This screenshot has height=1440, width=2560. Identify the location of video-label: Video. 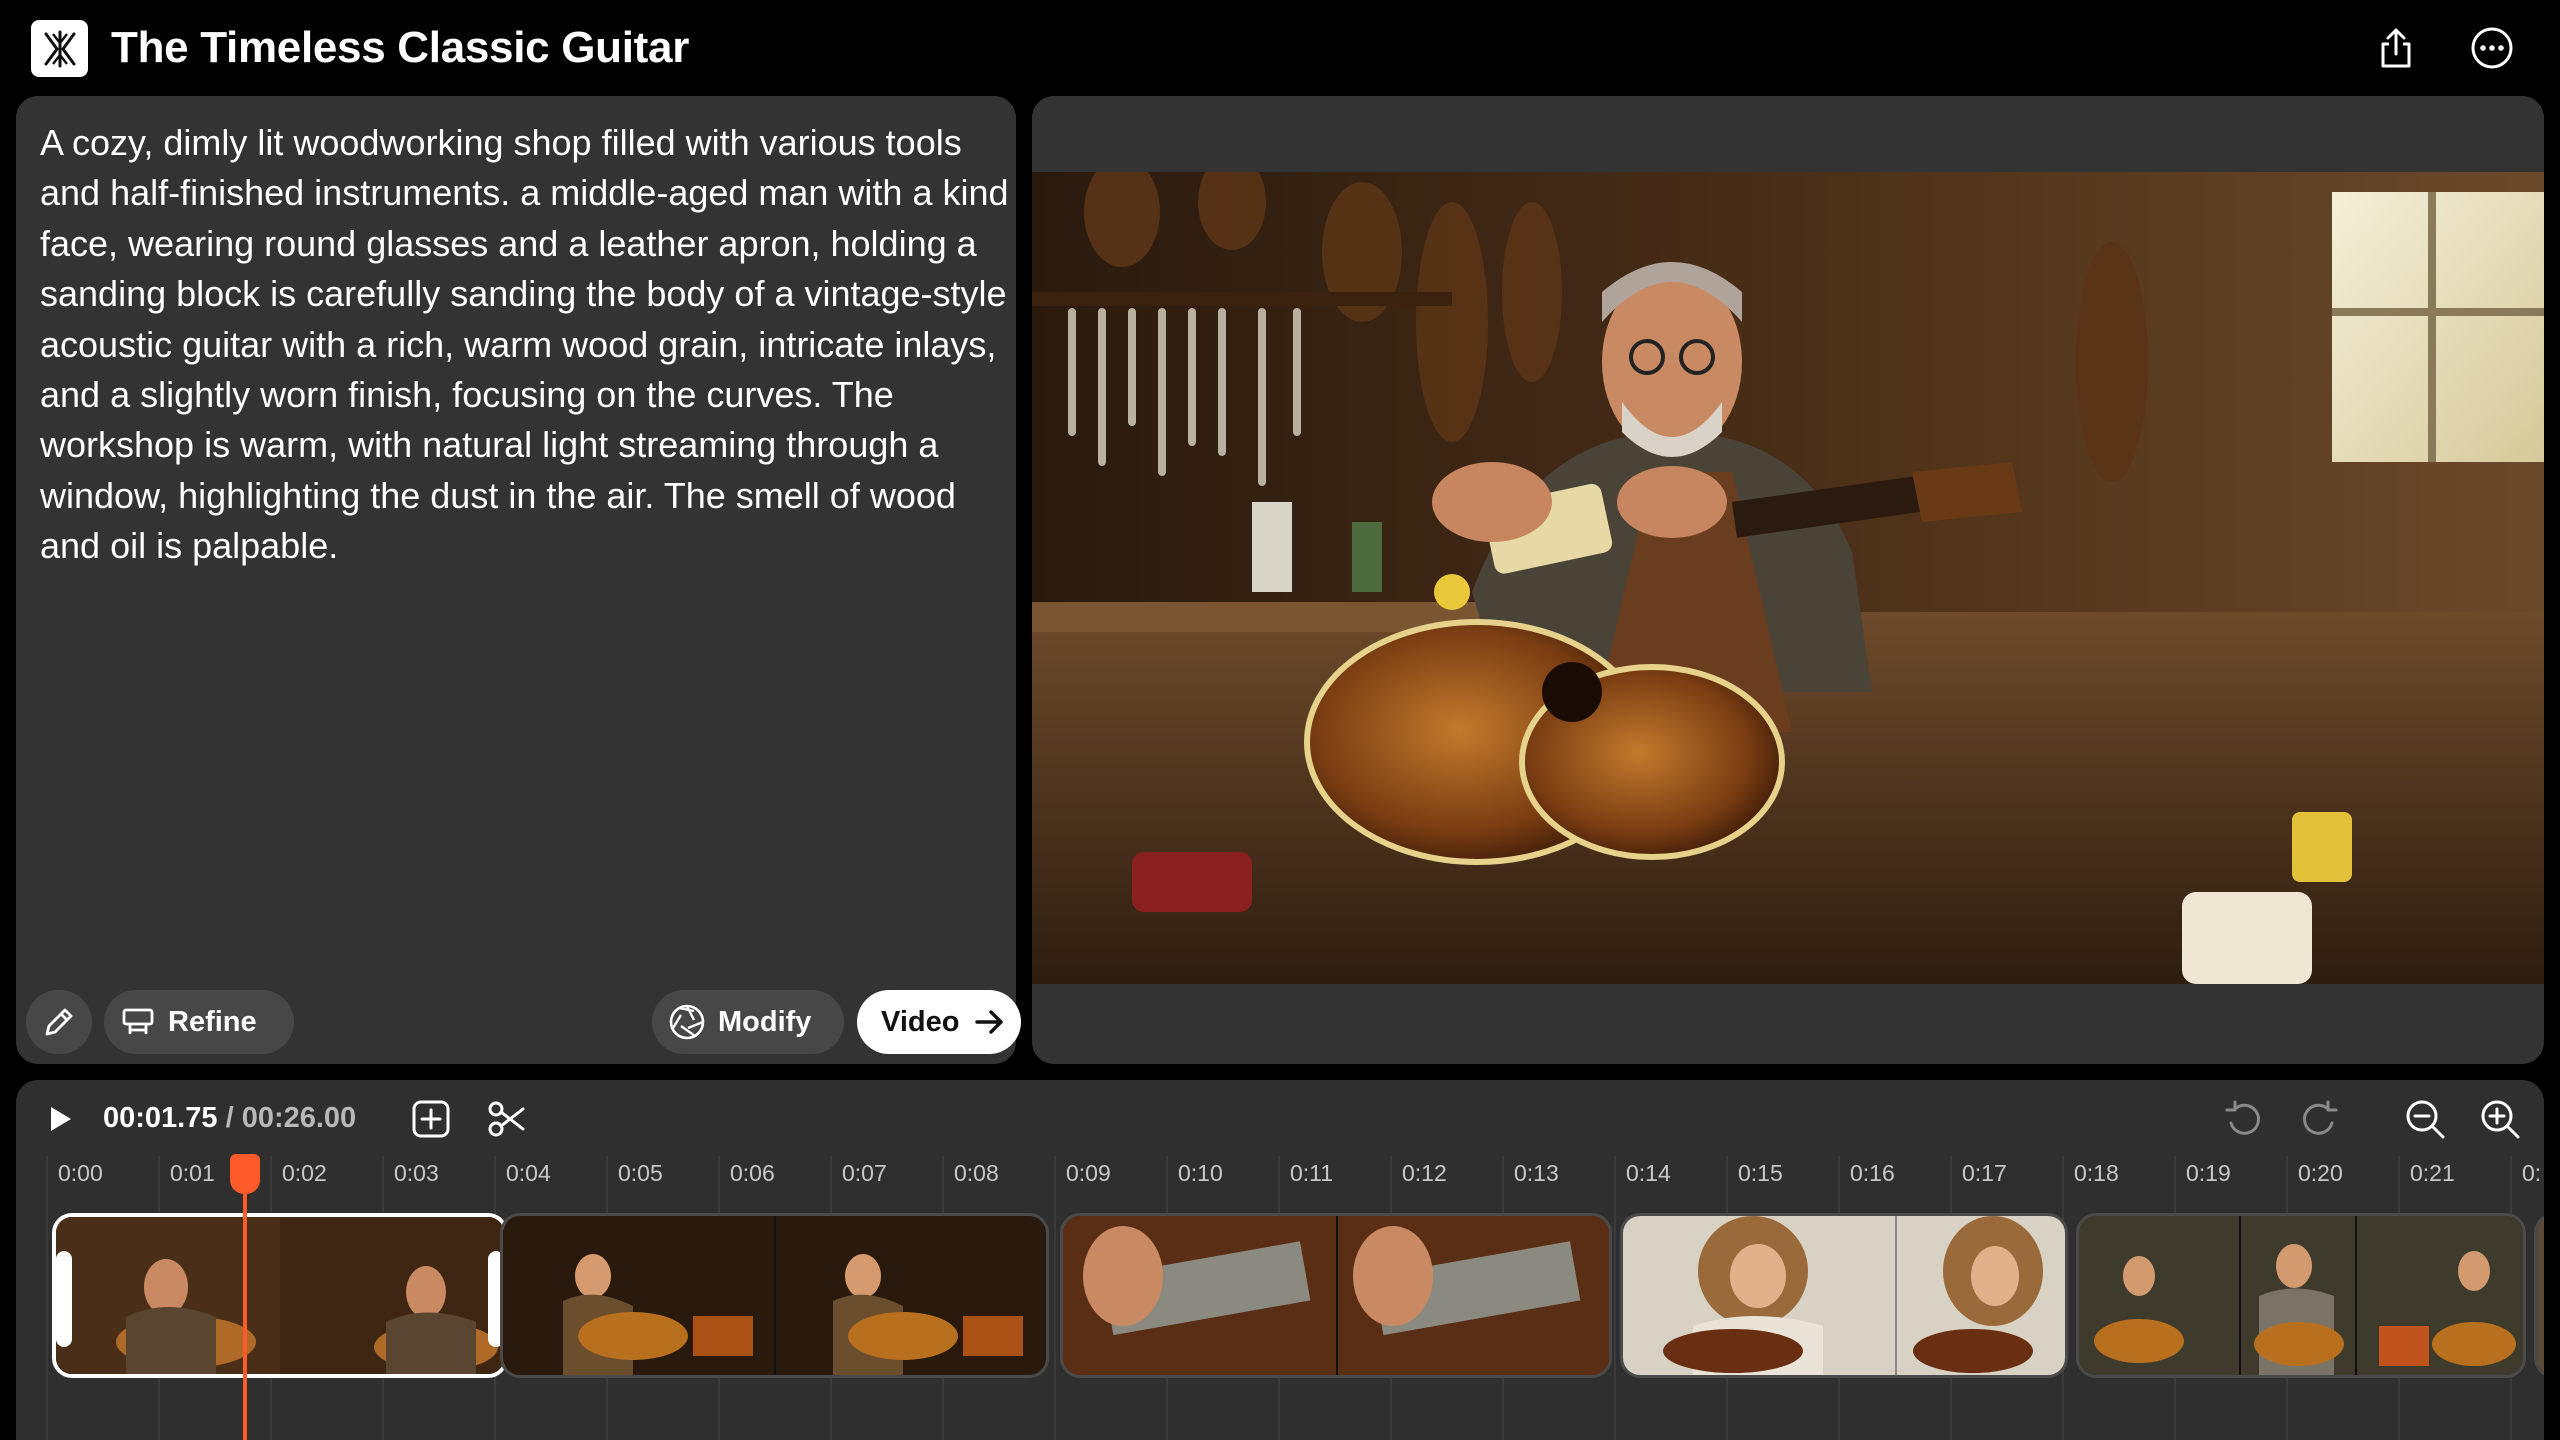
(920, 1021).